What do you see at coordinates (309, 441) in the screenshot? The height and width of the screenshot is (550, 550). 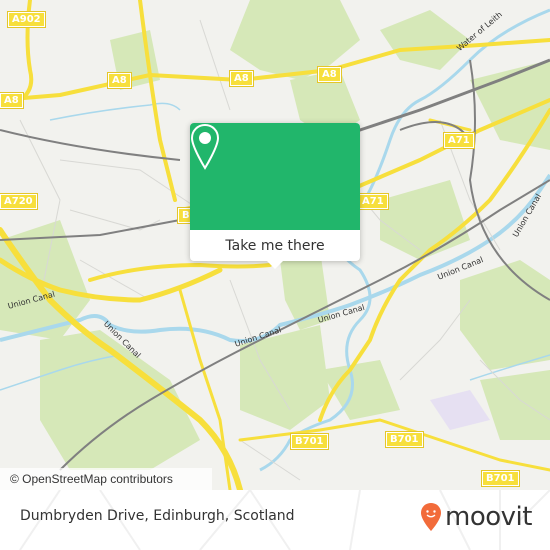 I see `road-shield-b701-a: B701` at bounding box center [309, 441].